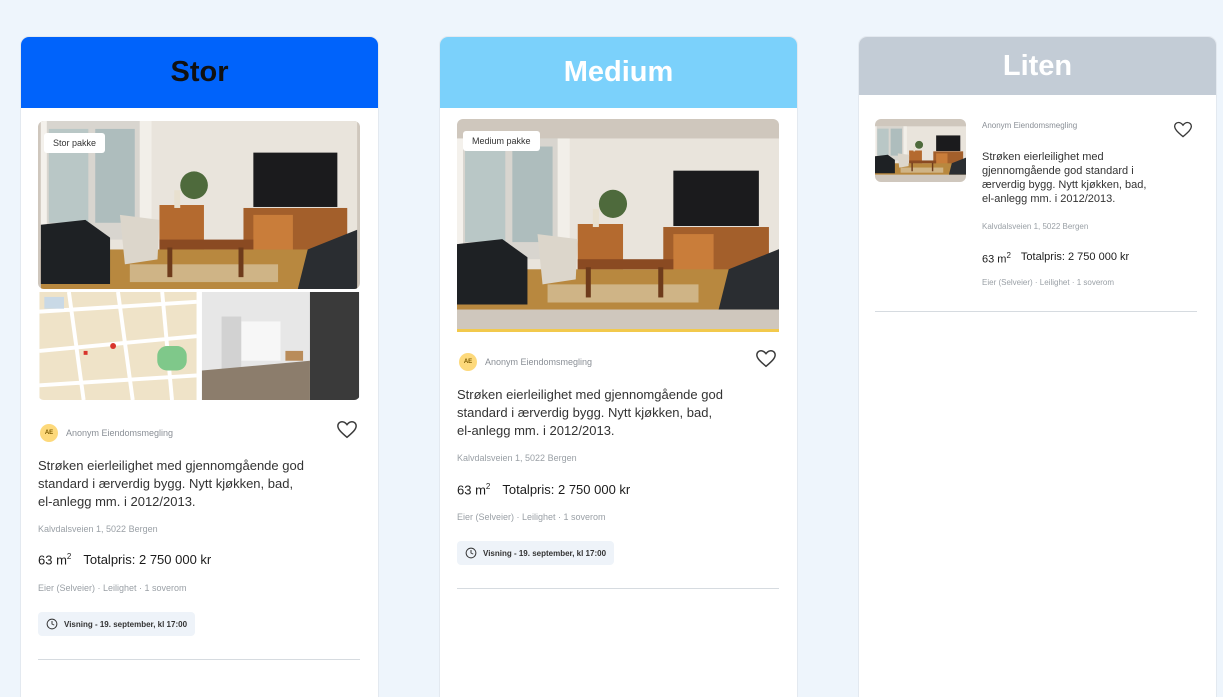  Describe the element at coordinates (199, 72) in the screenshot. I see `package-header-stor: Stor` at that location.